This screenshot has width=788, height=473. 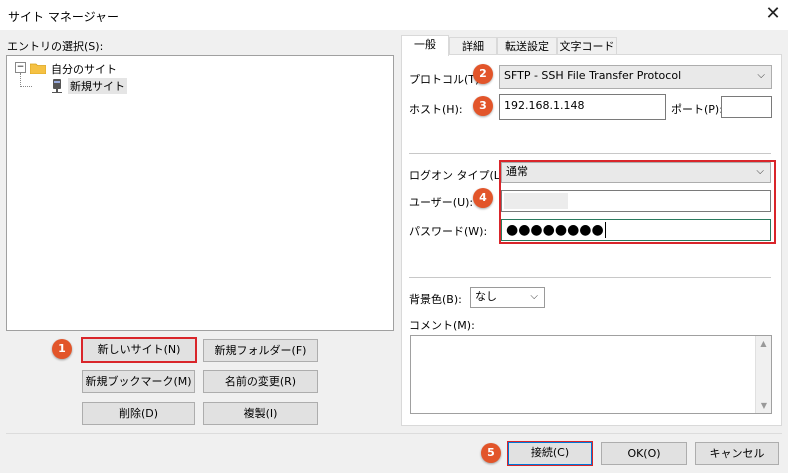 I want to click on tab-general: 一般, so click(x=425, y=45).